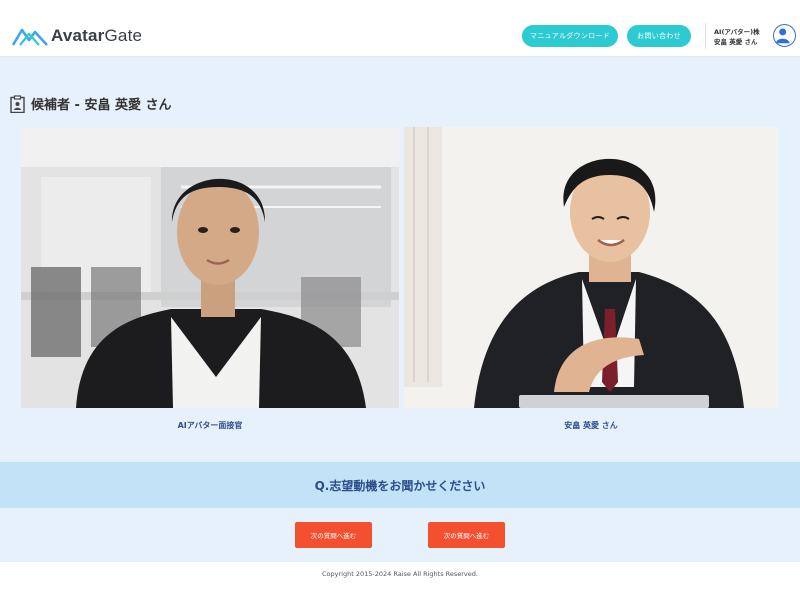 The height and width of the screenshot is (600, 800). I want to click on next-question-button-1: 次の質問へ進む, so click(333, 535).